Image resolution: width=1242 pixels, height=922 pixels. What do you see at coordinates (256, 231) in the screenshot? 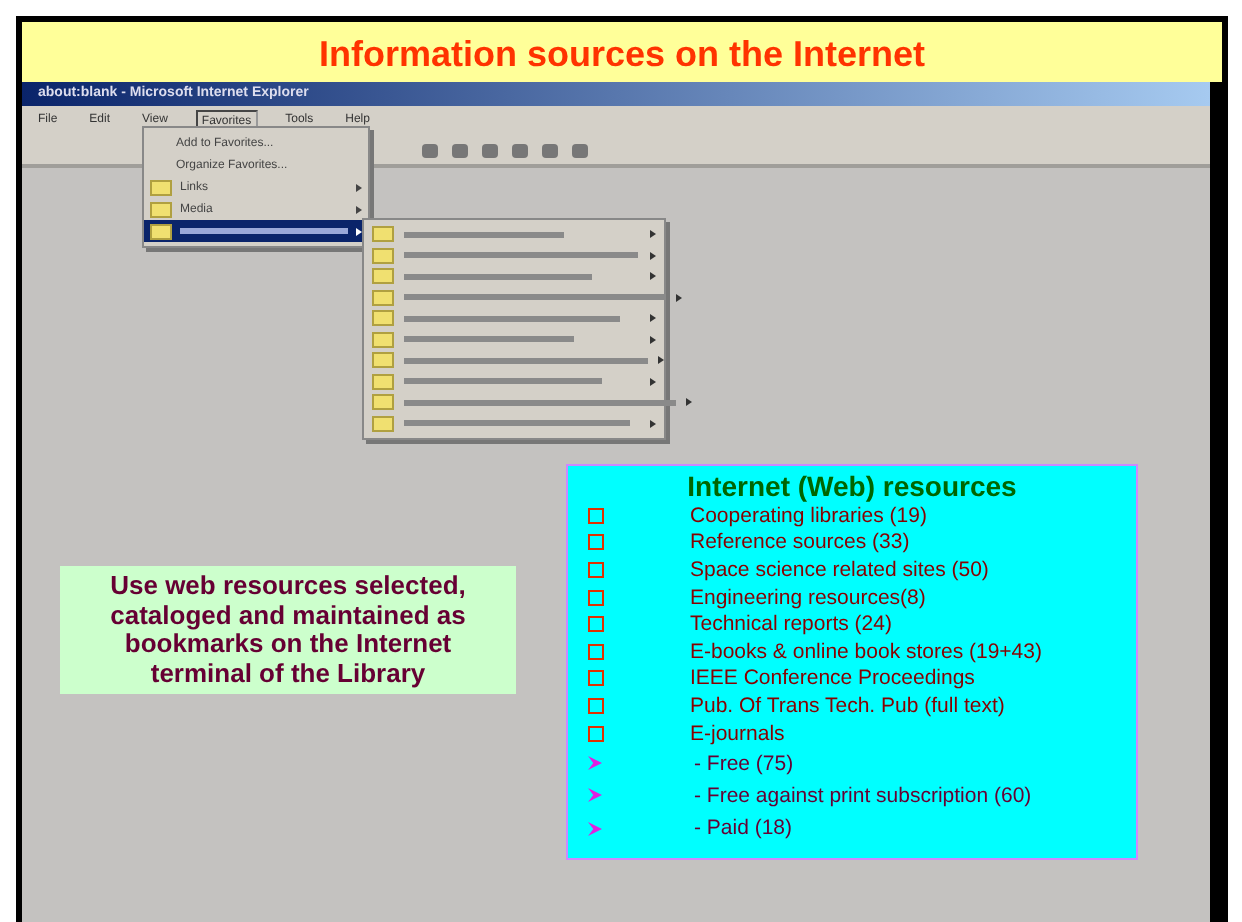
I see `menu-entry` at bounding box center [256, 231].